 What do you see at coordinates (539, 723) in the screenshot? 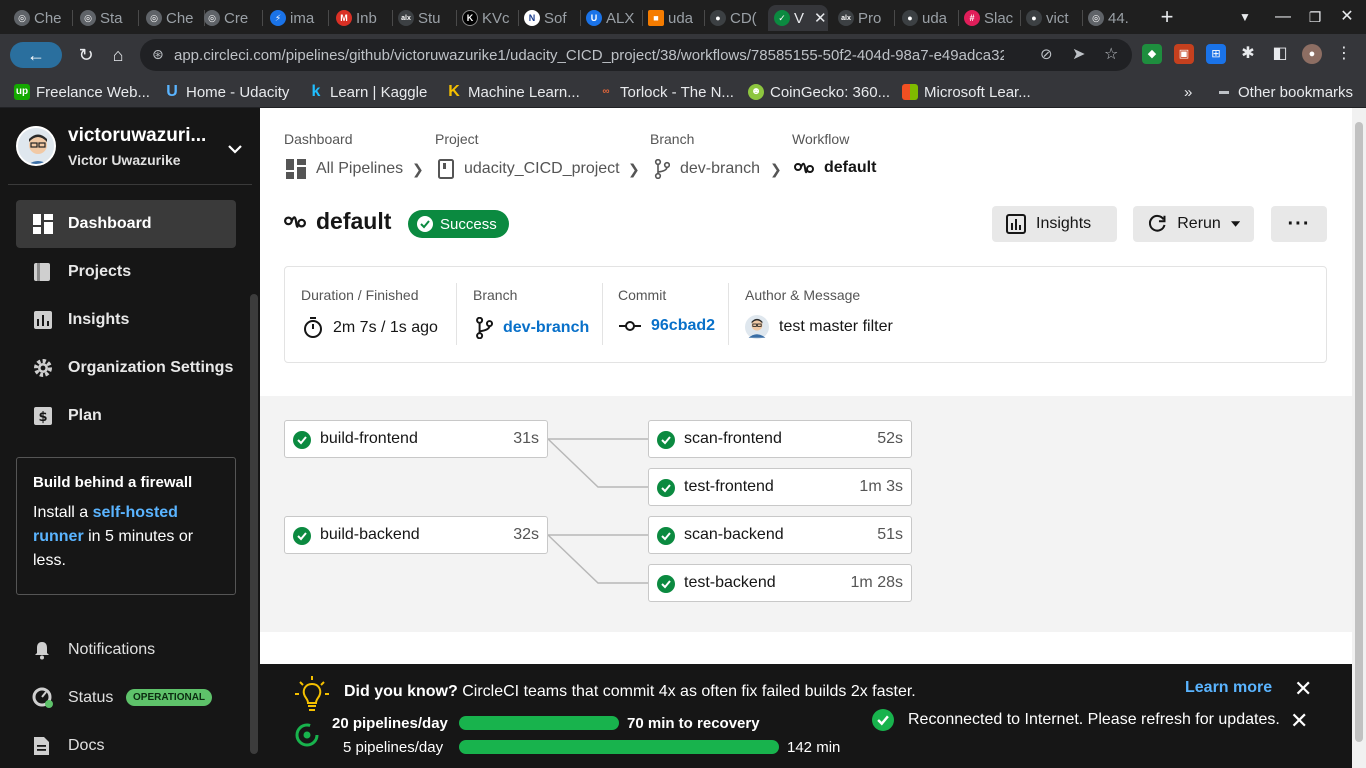
I see `recovery-bar-fast` at bounding box center [539, 723].